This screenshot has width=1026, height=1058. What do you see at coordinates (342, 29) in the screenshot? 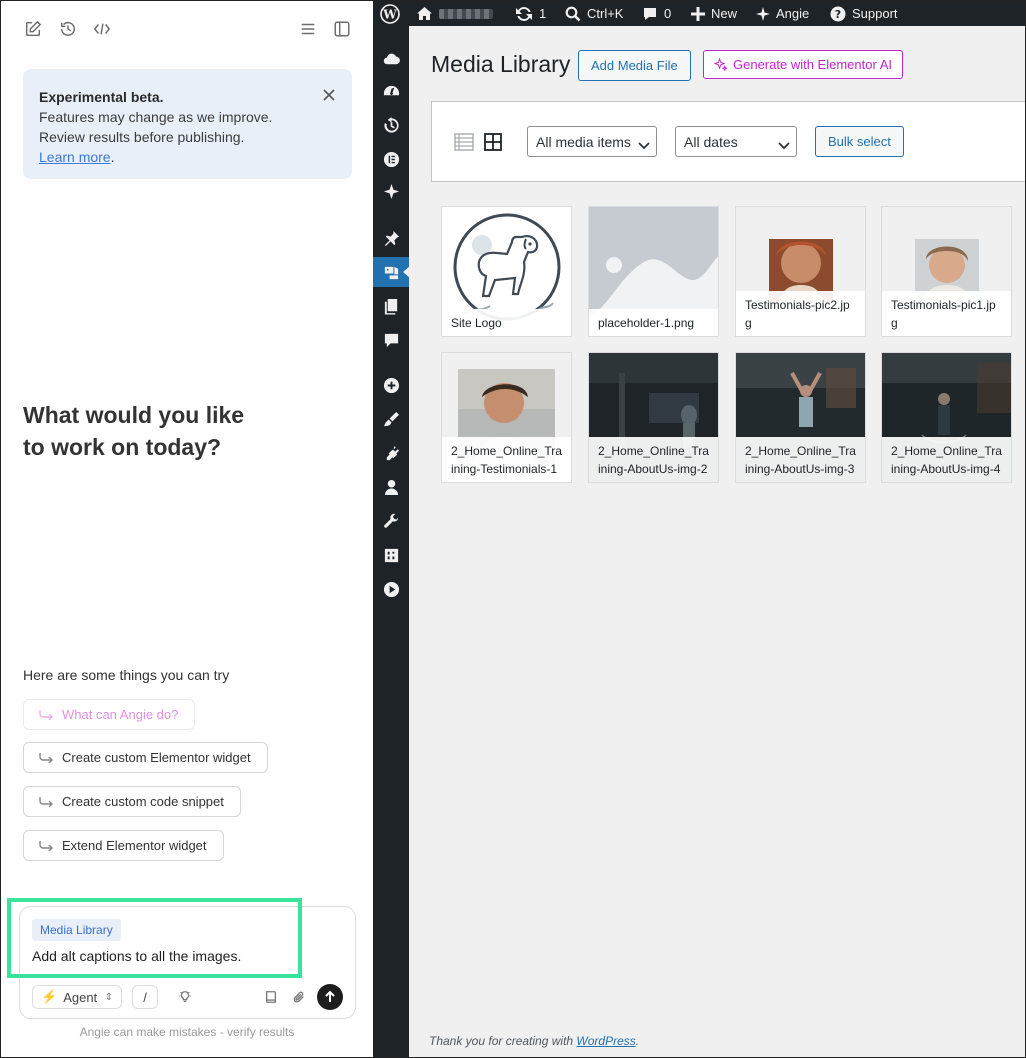
I see `sidebar-toggle-icon` at bounding box center [342, 29].